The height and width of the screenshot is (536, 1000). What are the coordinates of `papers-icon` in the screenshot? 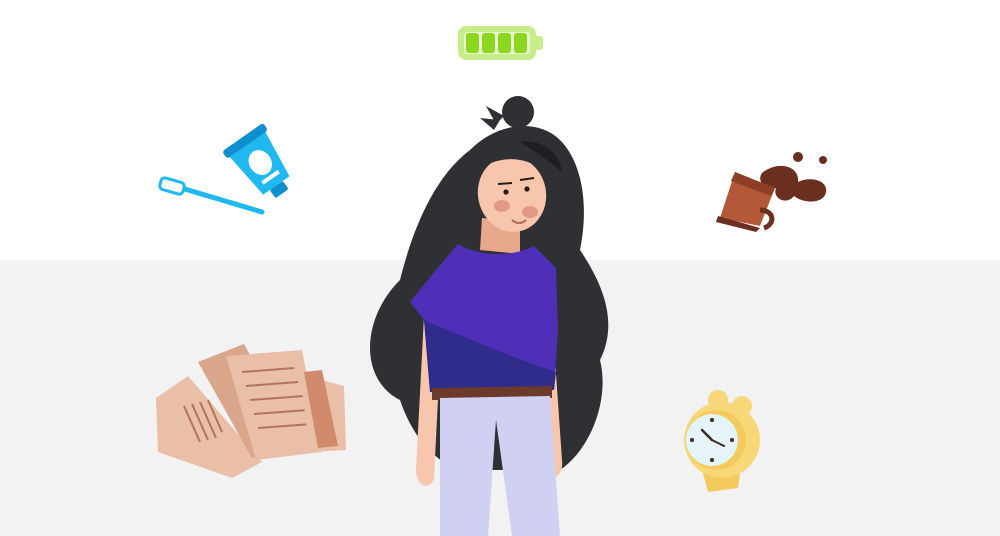 It's located at (251, 411).